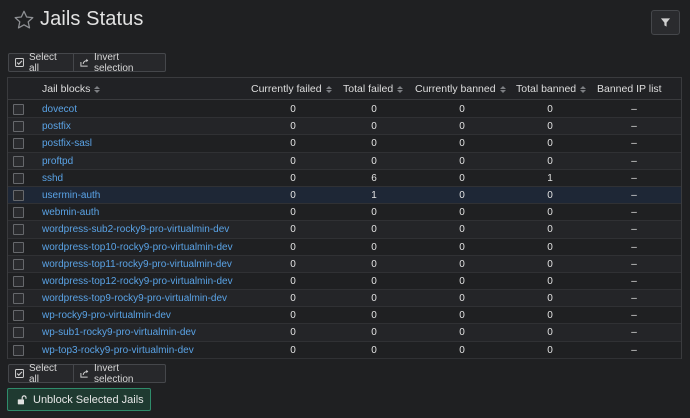 This screenshot has height=418, width=690. I want to click on share-arrow-icon, so click(84, 62).